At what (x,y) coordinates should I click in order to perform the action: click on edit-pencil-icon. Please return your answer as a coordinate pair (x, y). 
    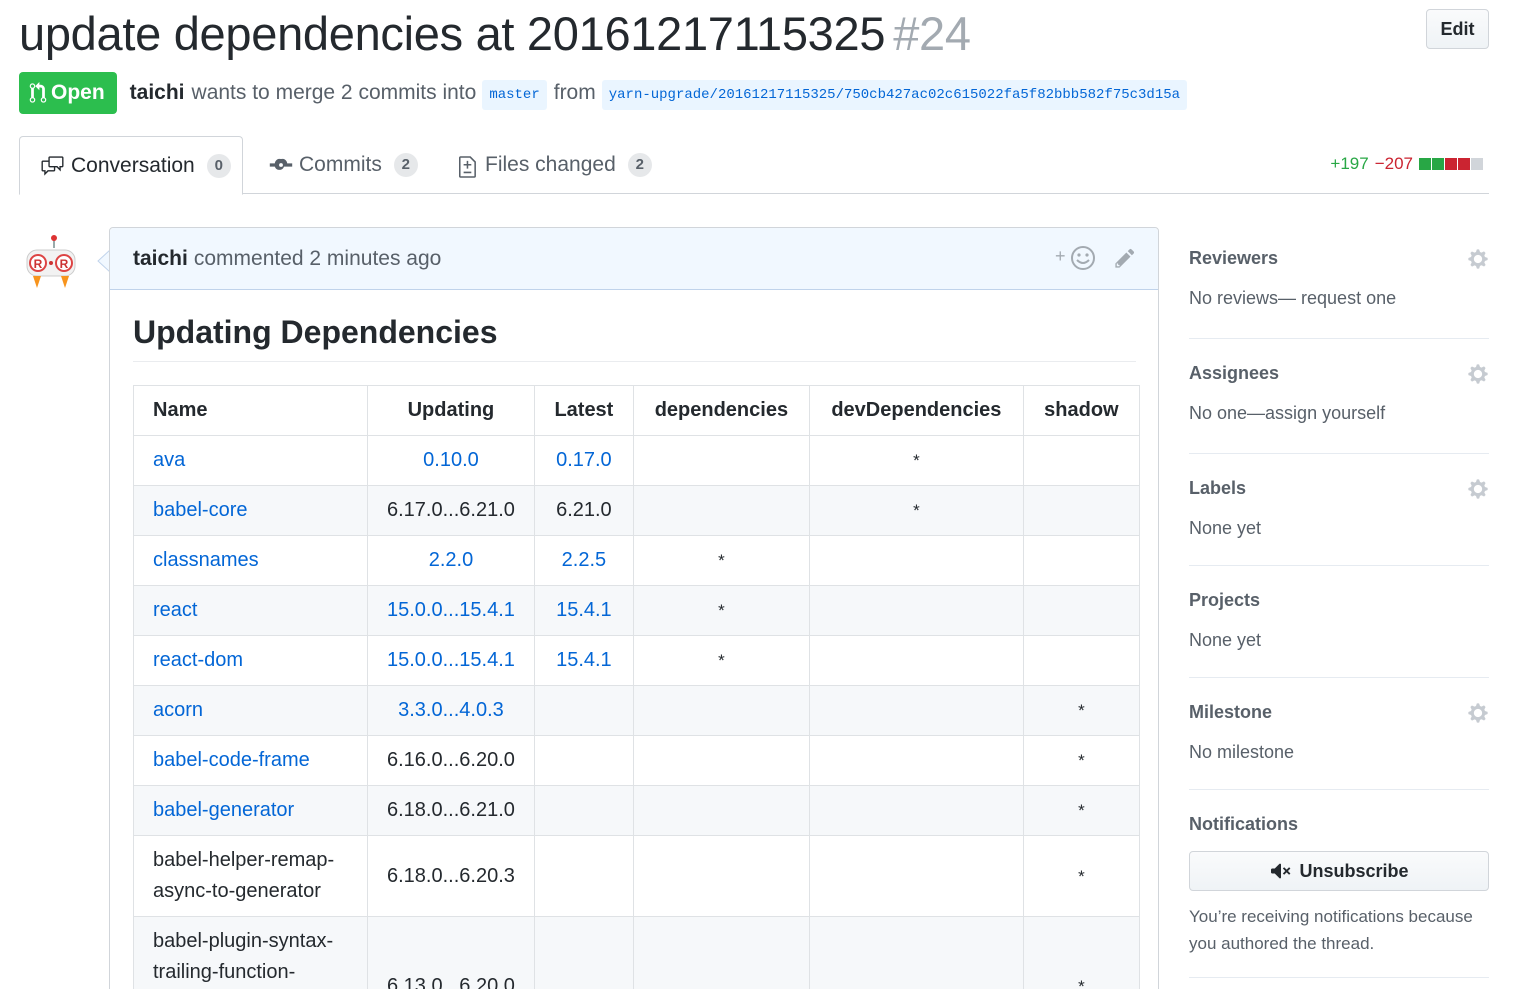
    Looking at the image, I should click on (1125, 258).